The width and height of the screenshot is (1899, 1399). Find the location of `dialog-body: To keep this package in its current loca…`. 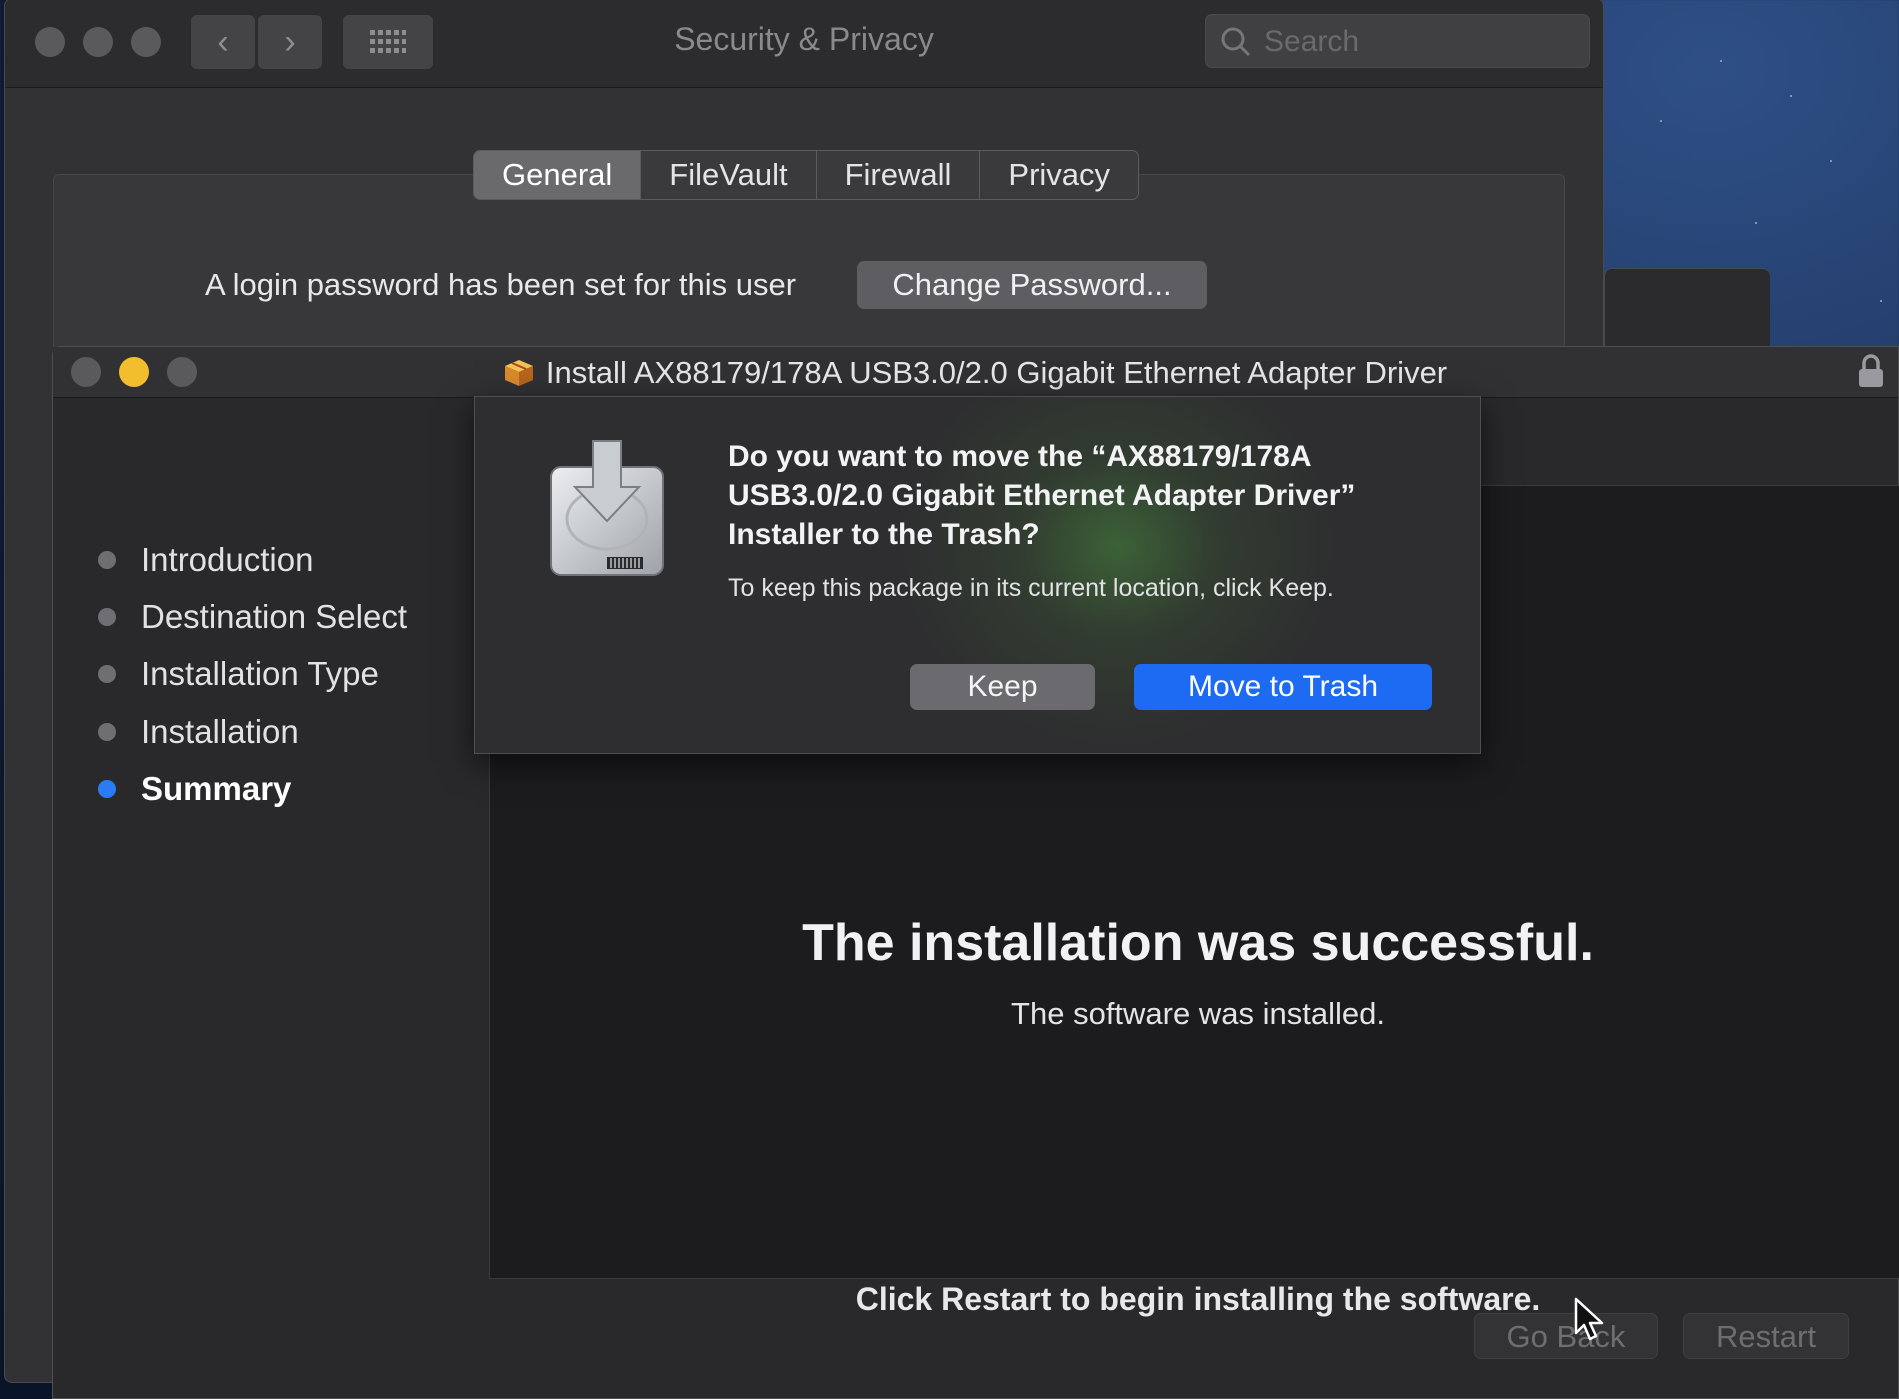

dialog-body: To keep this package in its current loca… is located at coordinates (1031, 588).